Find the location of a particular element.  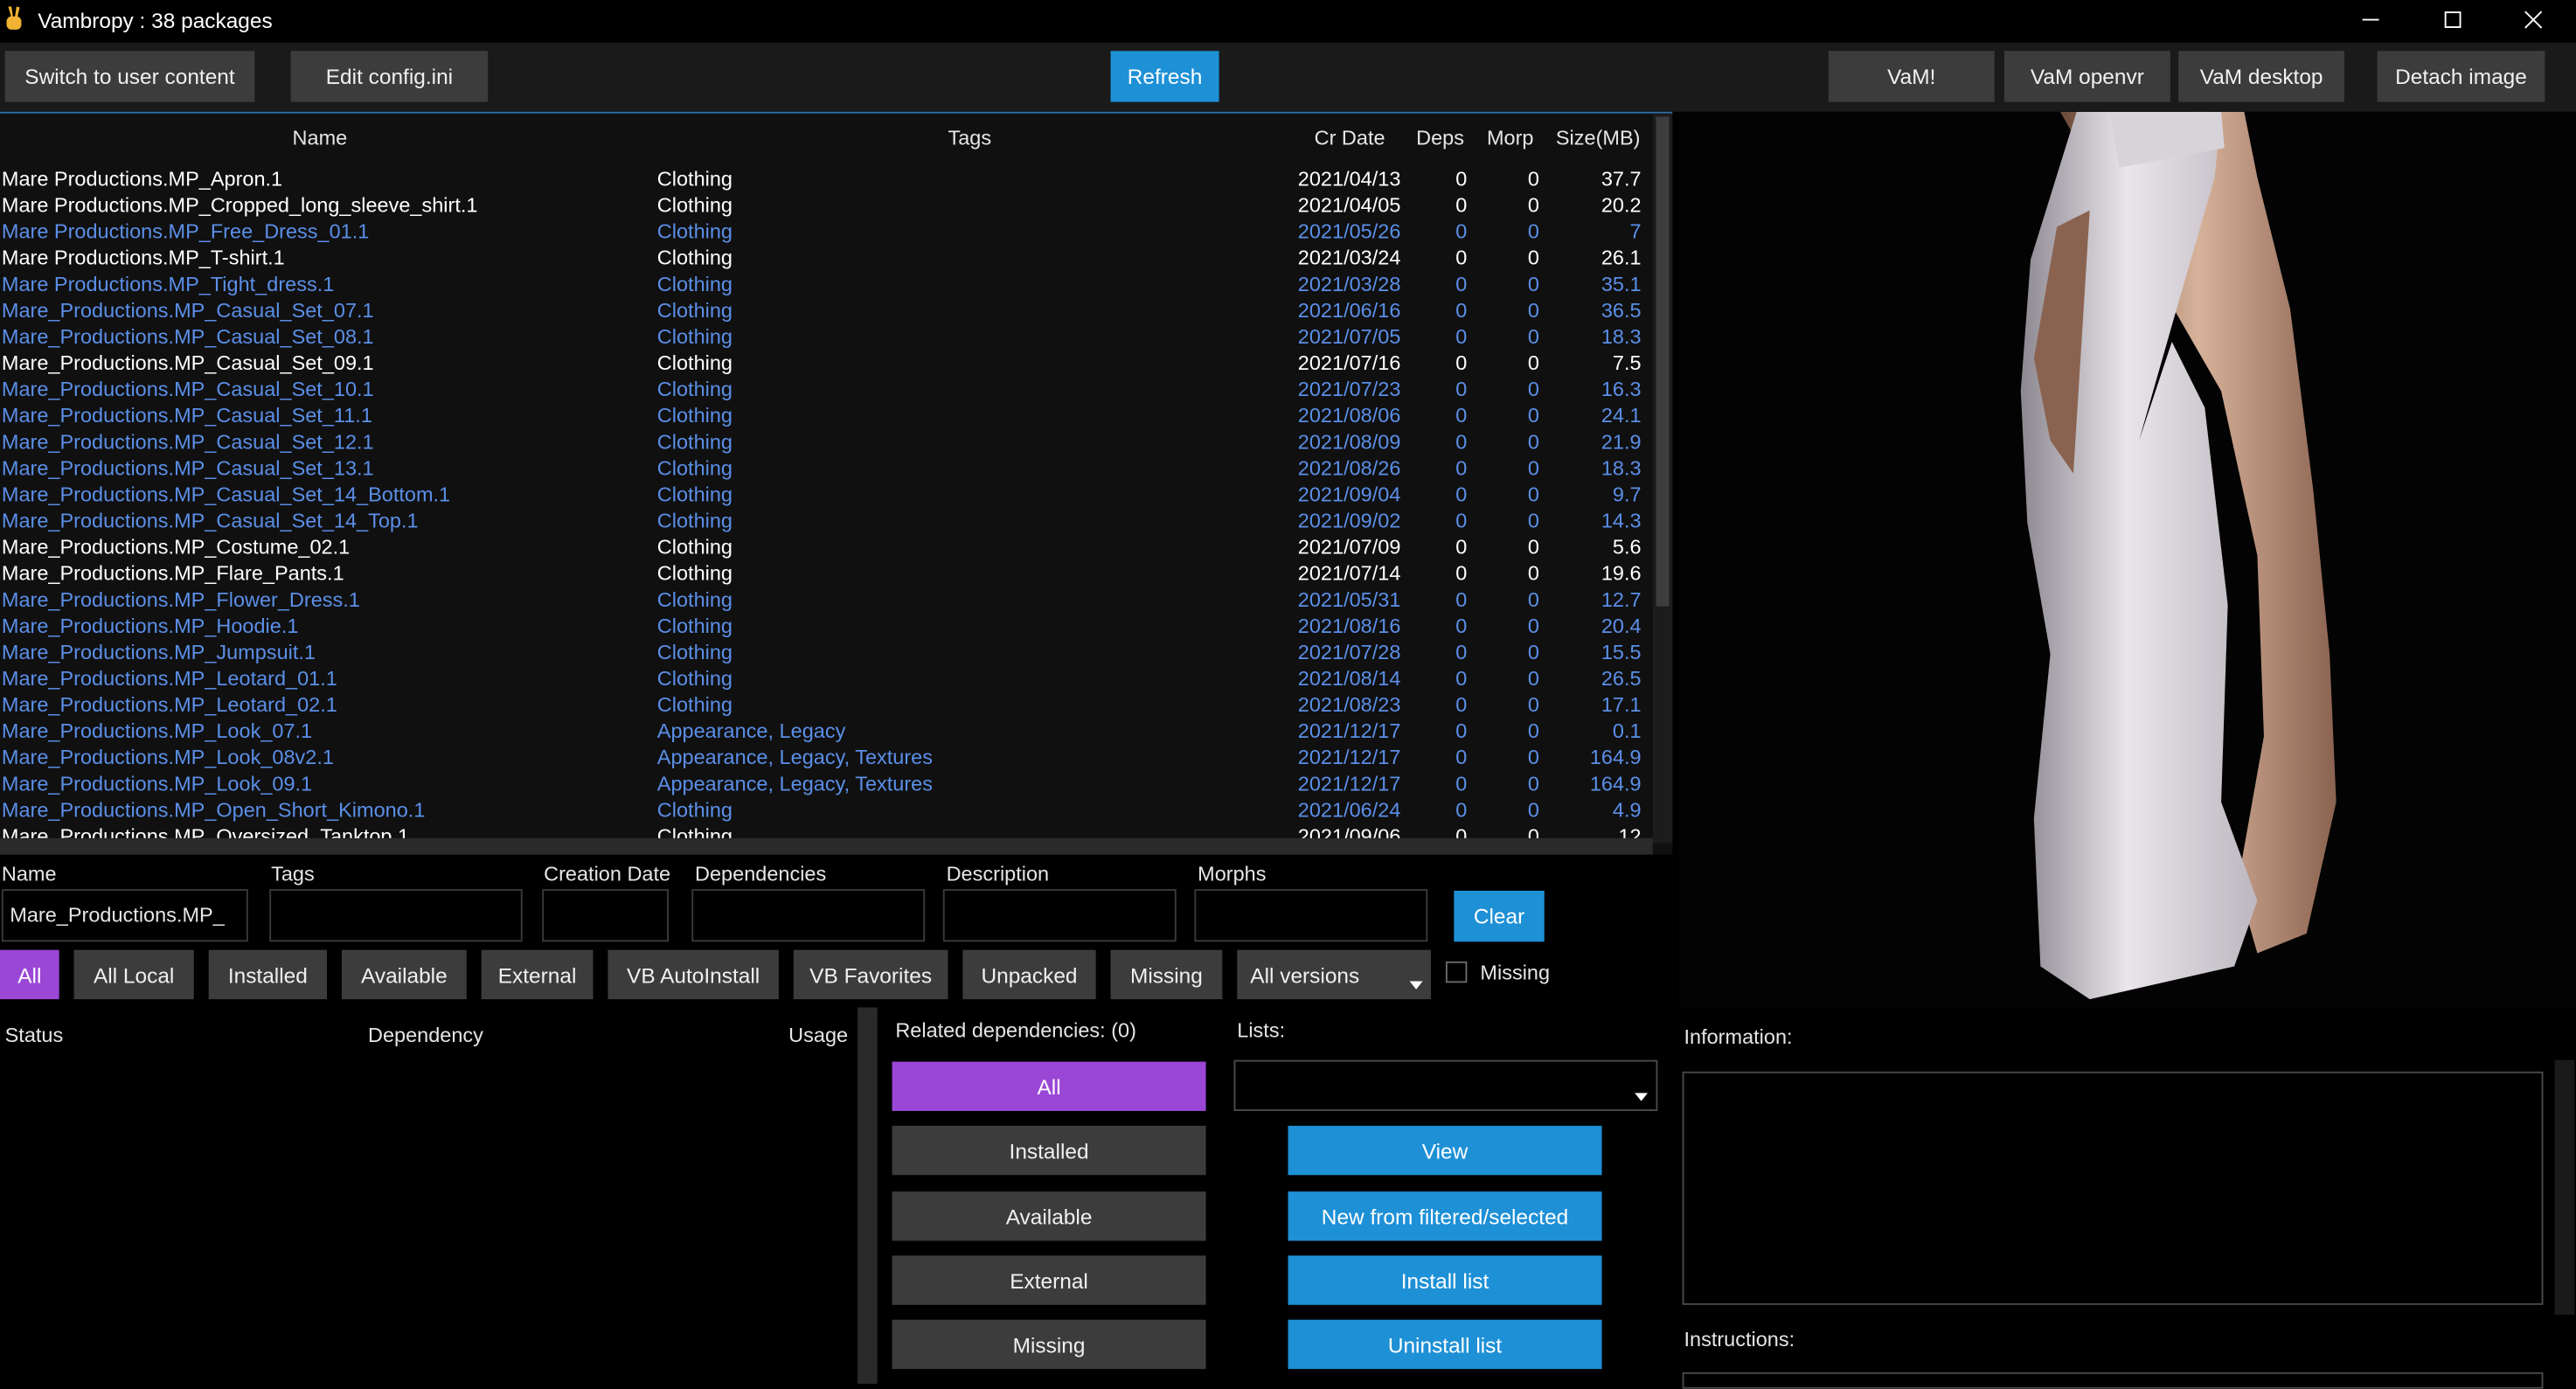

missing-checkbox is located at coordinates (1456, 972).